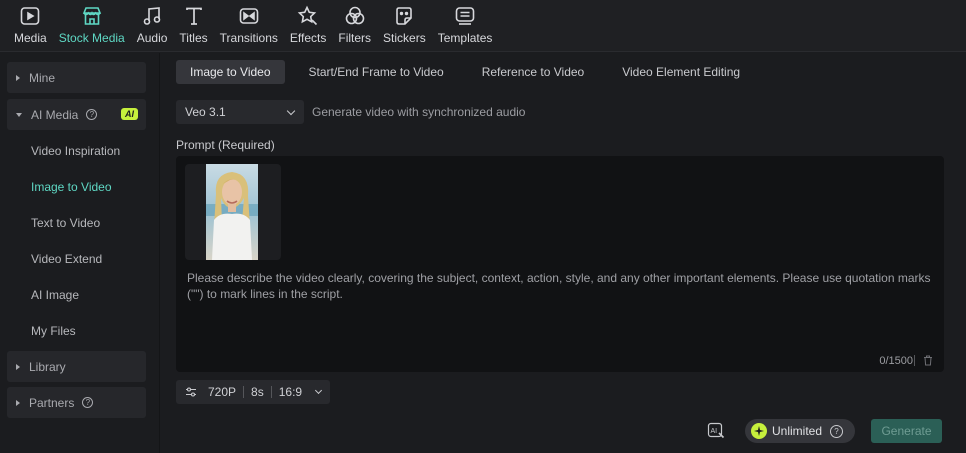 This screenshot has height=453, width=966. I want to click on titles-icon, so click(193, 16).